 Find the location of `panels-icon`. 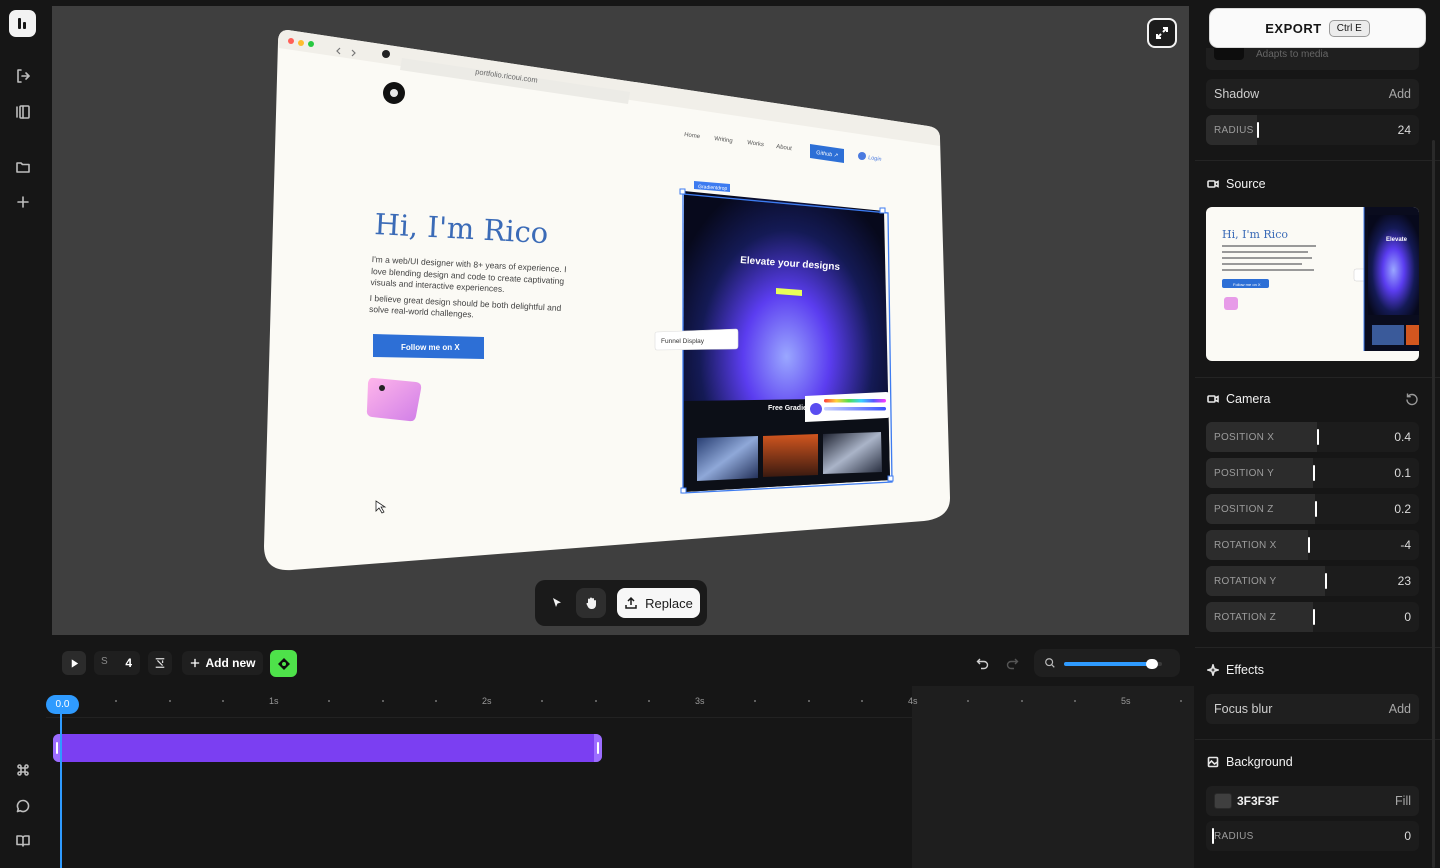

panels-icon is located at coordinates (23, 112).